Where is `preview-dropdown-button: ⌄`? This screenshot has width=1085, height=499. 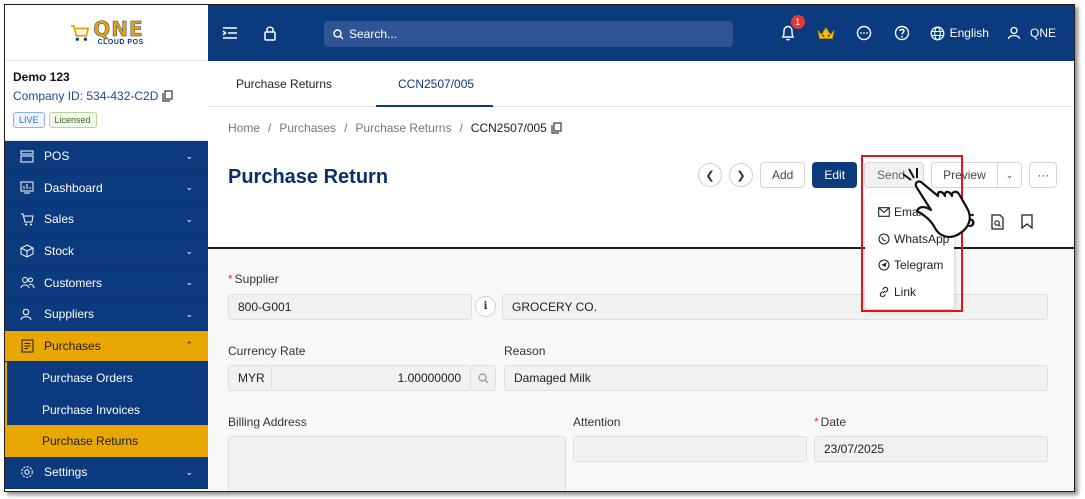 preview-dropdown-button: ⌄ is located at coordinates (1010, 175).